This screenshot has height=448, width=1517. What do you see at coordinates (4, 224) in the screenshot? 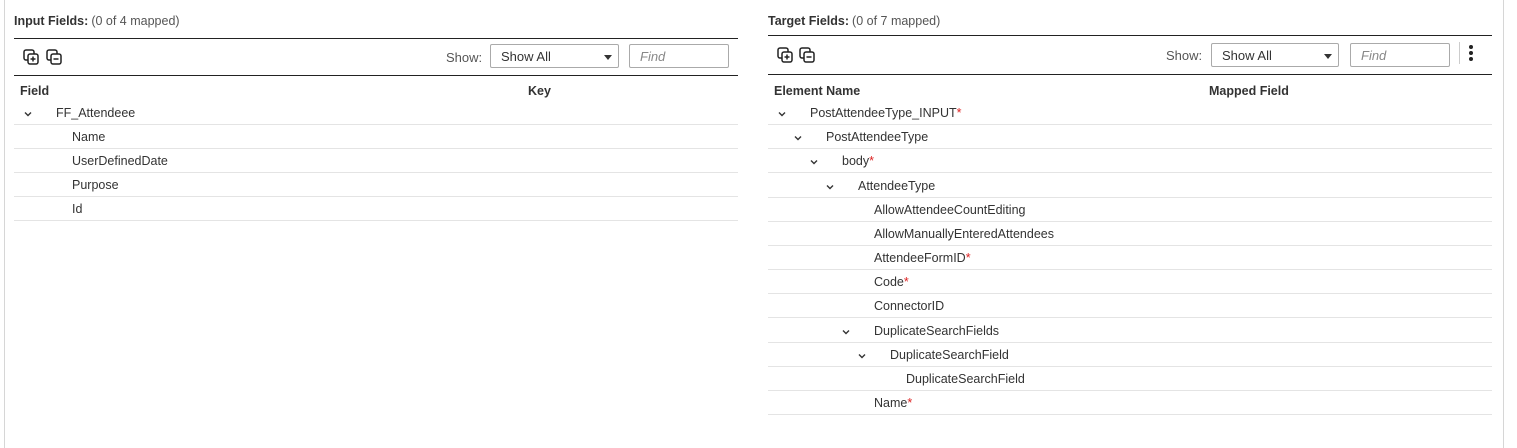
I see `left-divider` at bounding box center [4, 224].